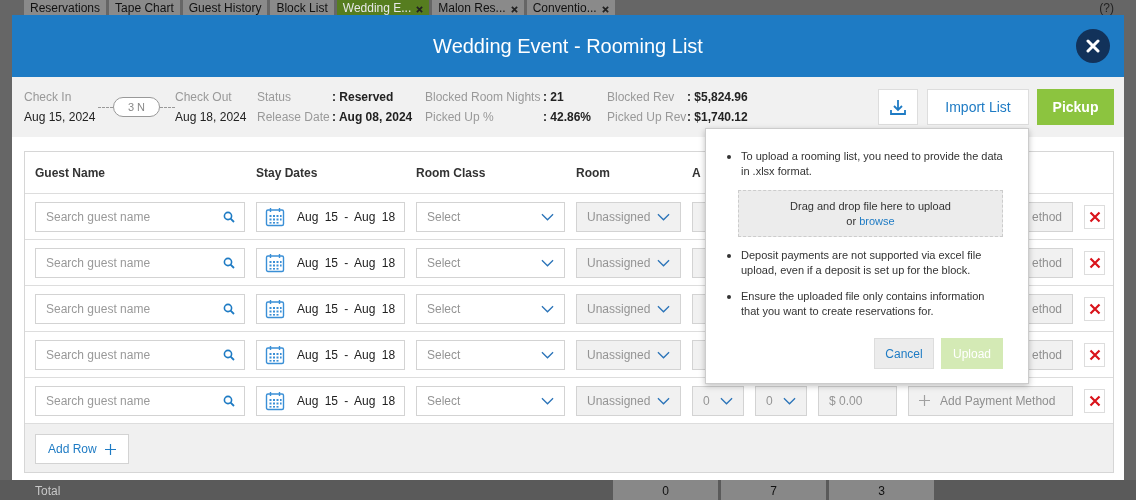  I want to click on summary-value: : Aug 08, 2024, so click(372, 117).